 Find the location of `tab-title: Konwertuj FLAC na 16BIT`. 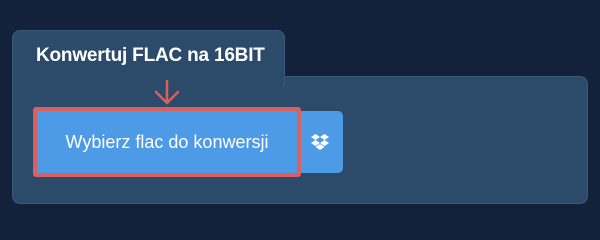

tab-title: Konwertuj FLAC na 16BIT is located at coordinates (150, 55).